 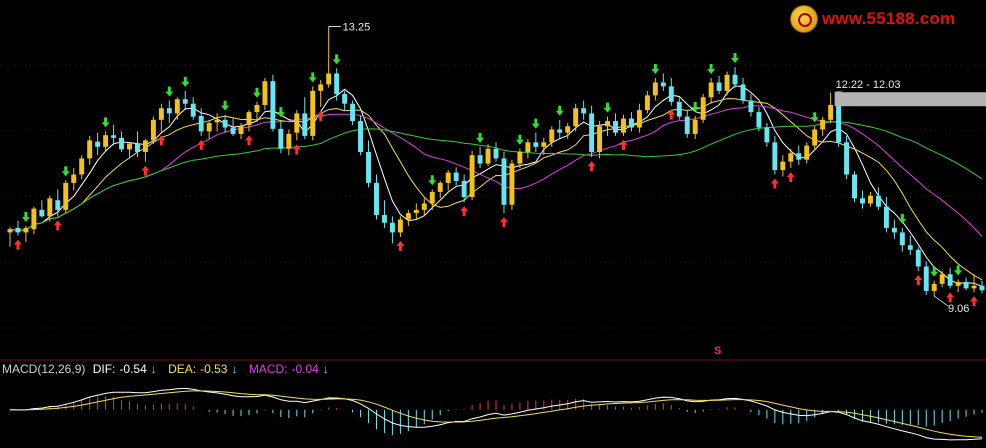 I want to click on mid-price-label: 12.22 - 12.03, so click(x=868, y=85).